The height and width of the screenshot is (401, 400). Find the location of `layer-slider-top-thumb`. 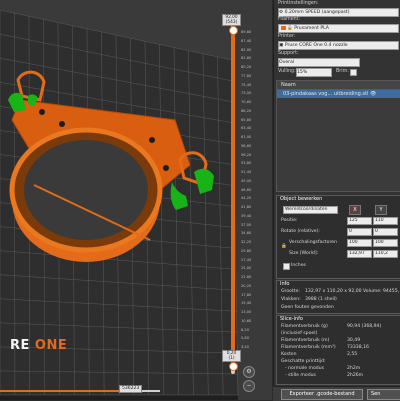

layer-slider-top-thumb is located at coordinates (233, 30).